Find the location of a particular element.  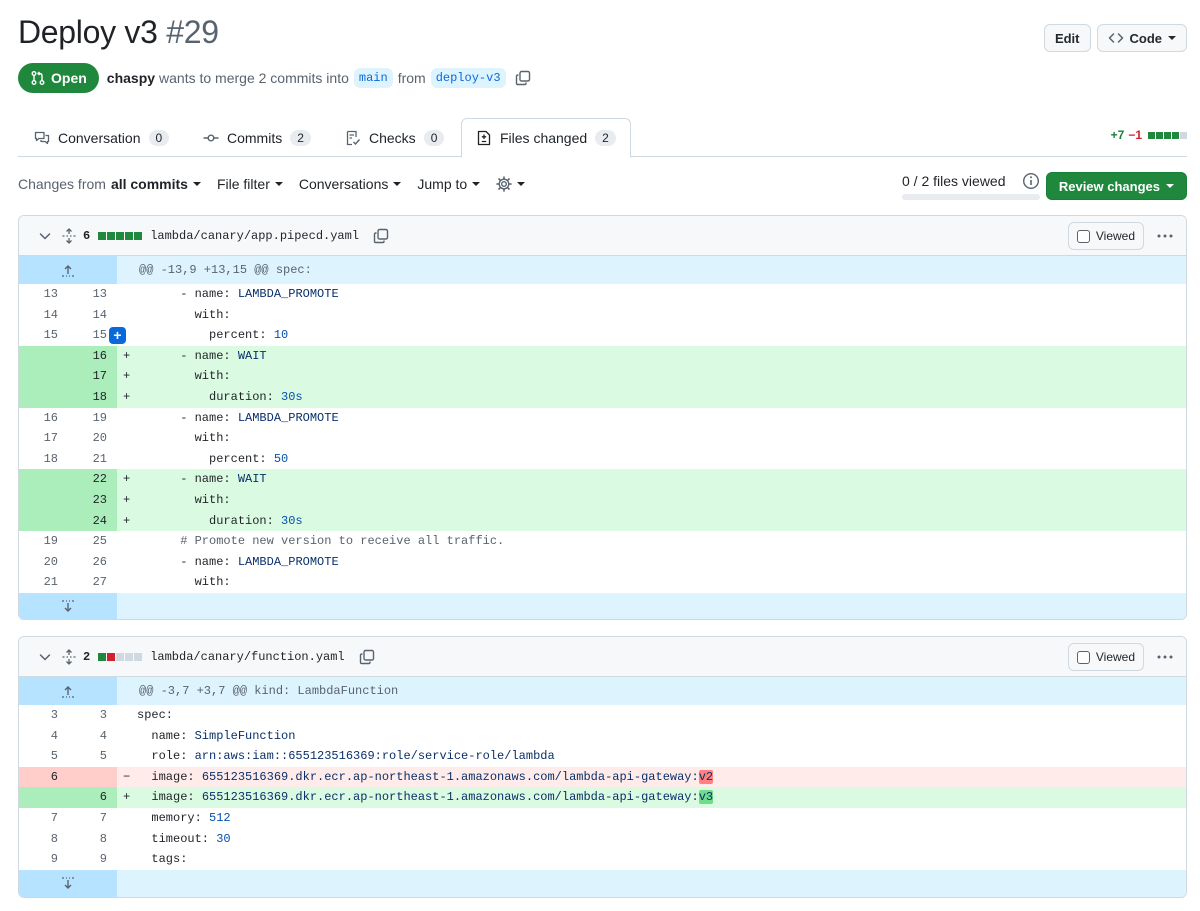

diff-line-added: 22 + - name: WAIT is located at coordinates (602, 479).